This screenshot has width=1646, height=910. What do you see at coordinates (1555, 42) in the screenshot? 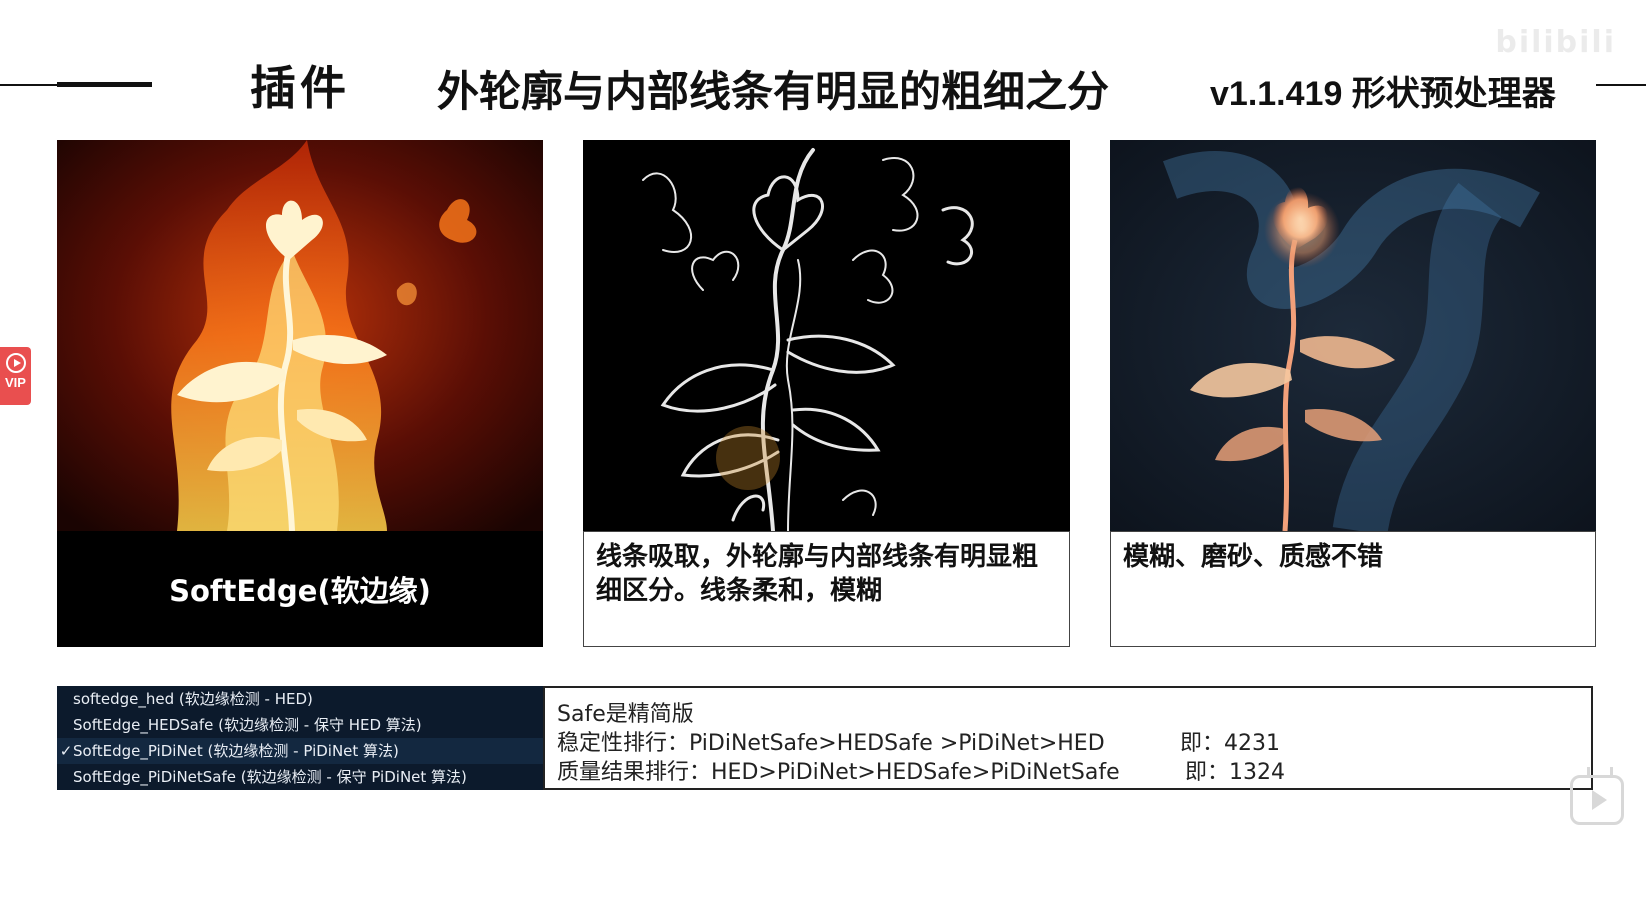
I see `bilibili-watermark: bilibili` at bounding box center [1555, 42].